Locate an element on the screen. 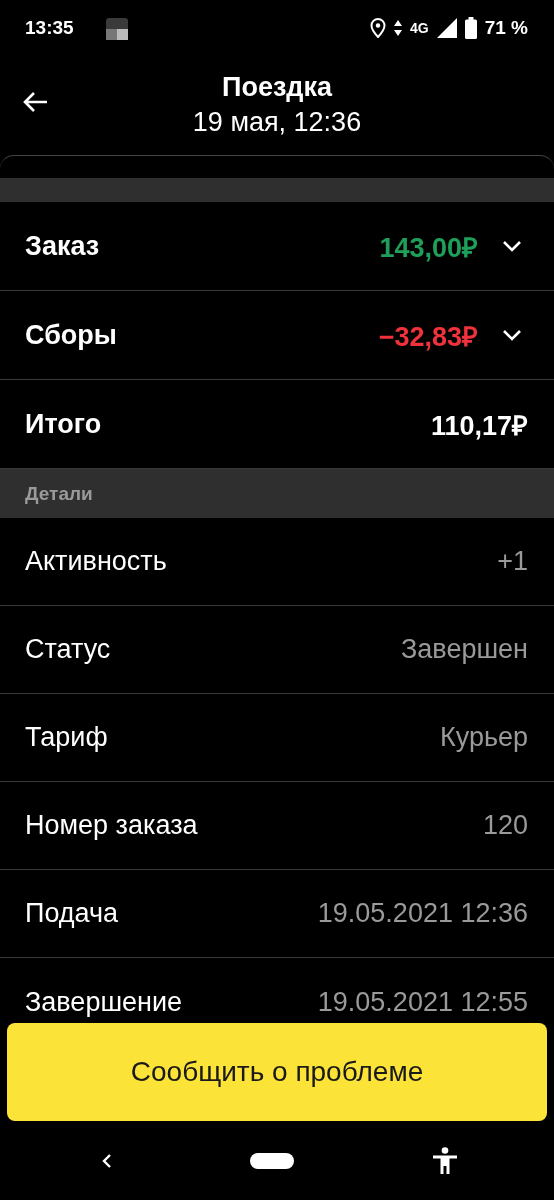  detail-value: Курьер is located at coordinates (483, 737).